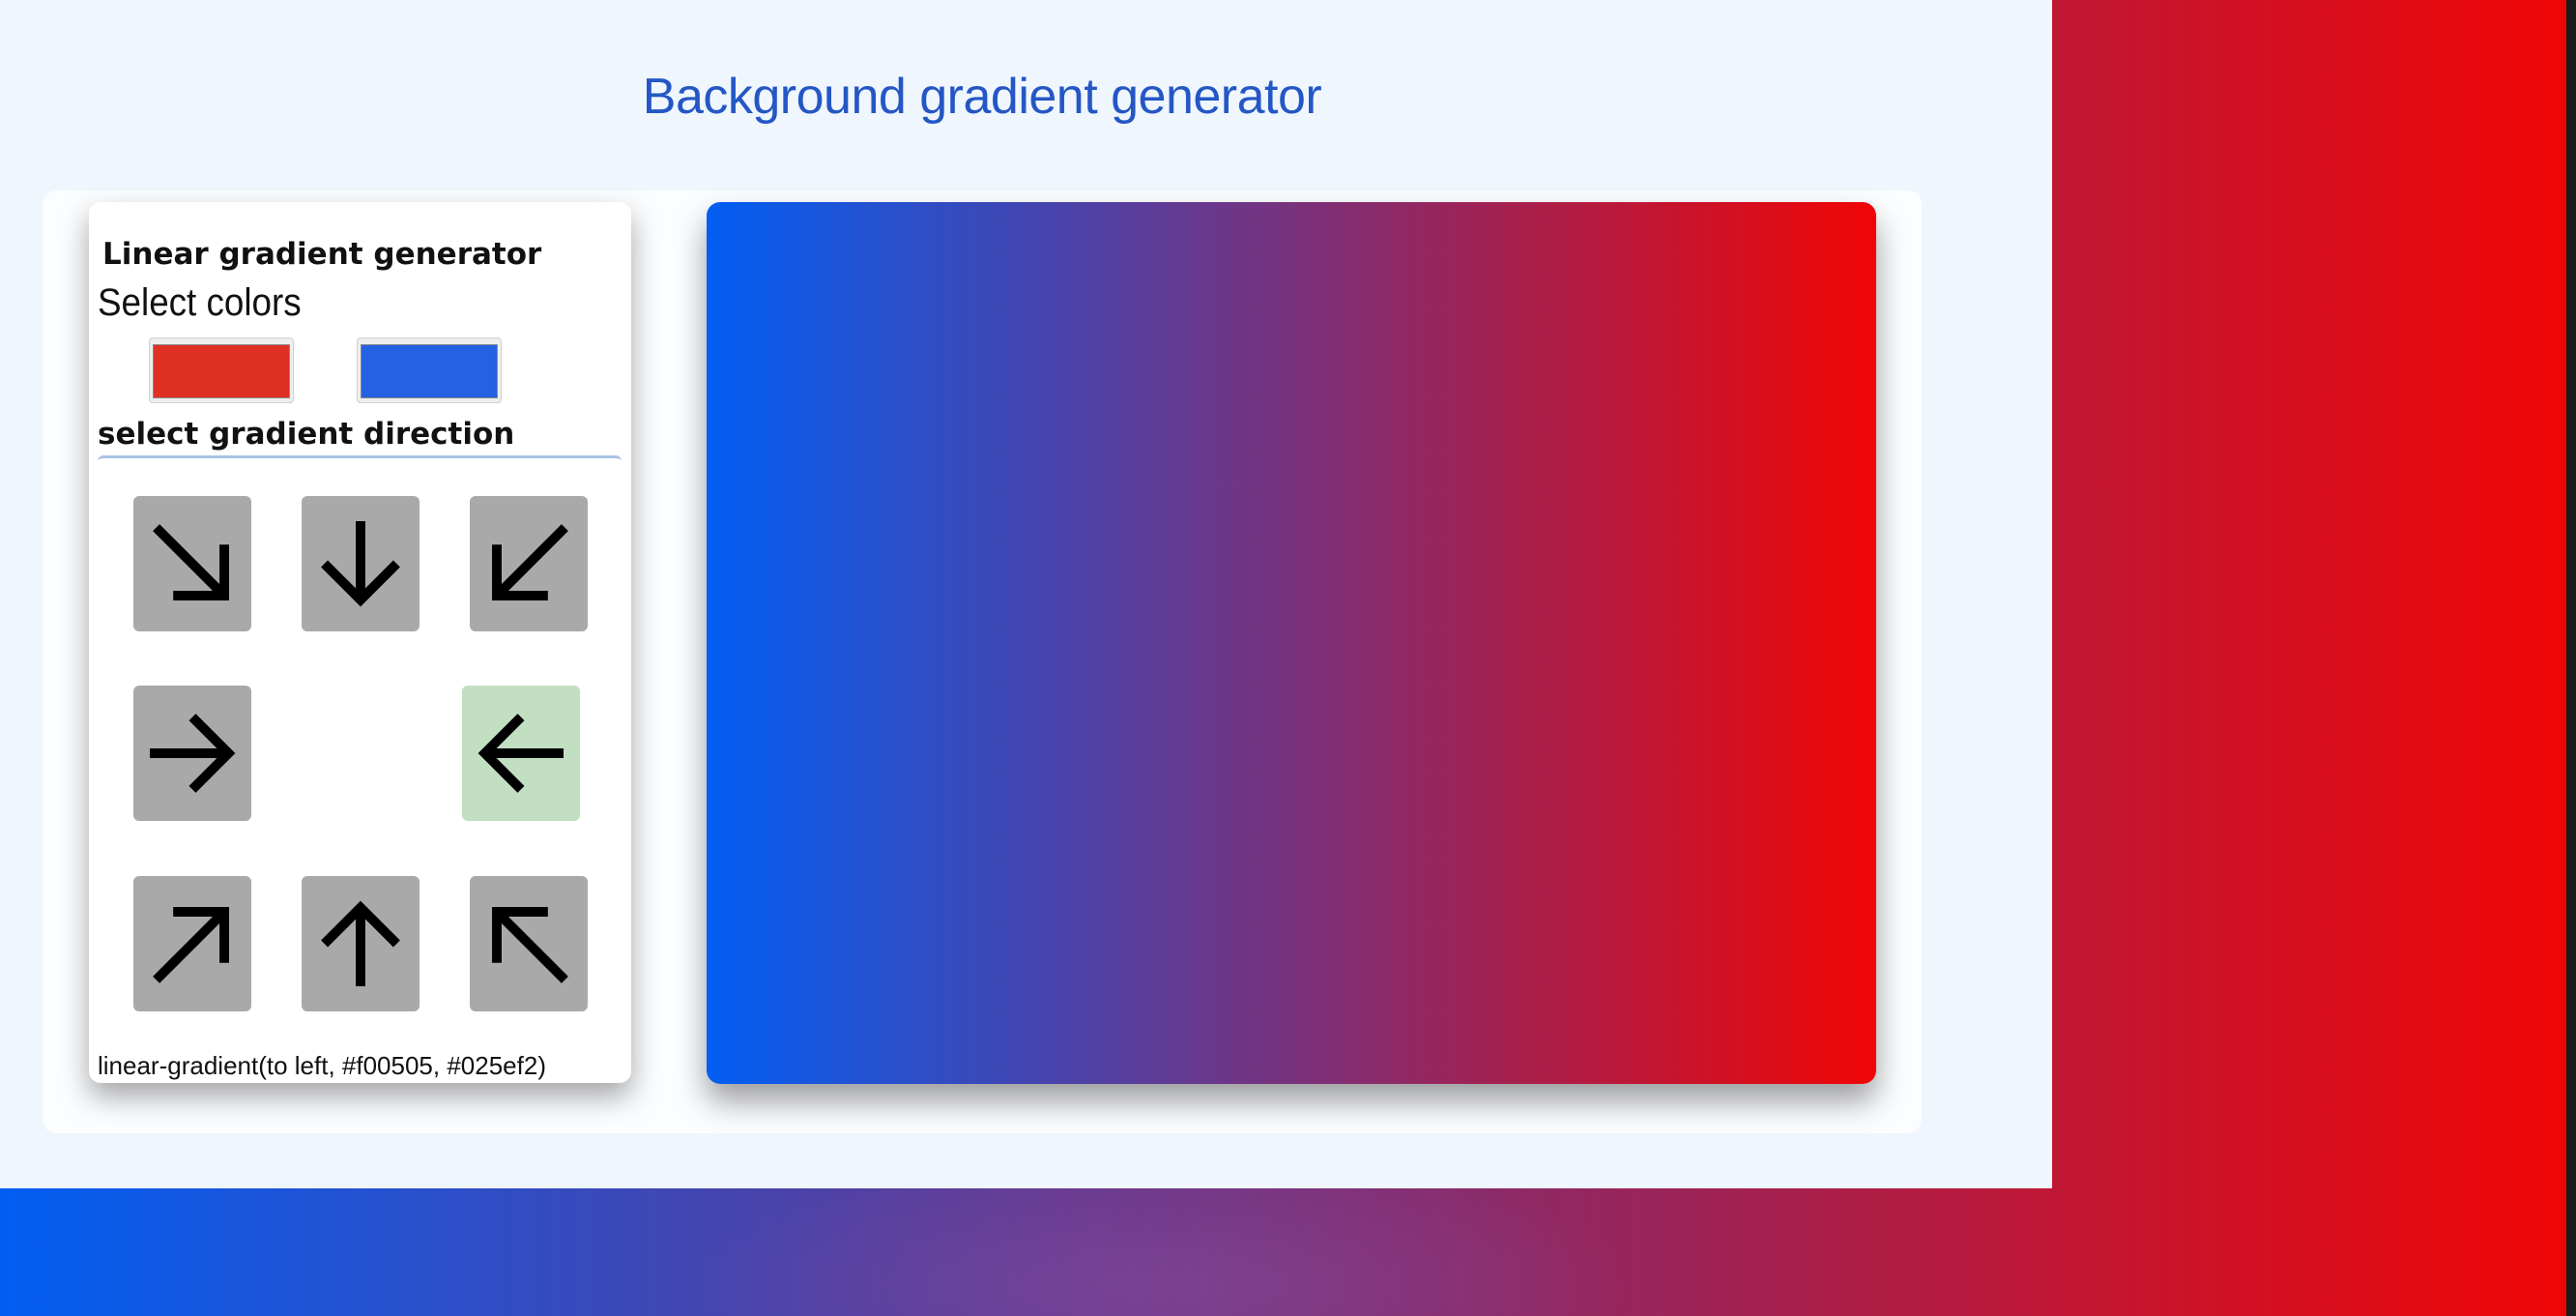  What do you see at coordinates (322, 255) in the screenshot?
I see `controls-heading: Linear gradient generator` at bounding box center [322, 255].